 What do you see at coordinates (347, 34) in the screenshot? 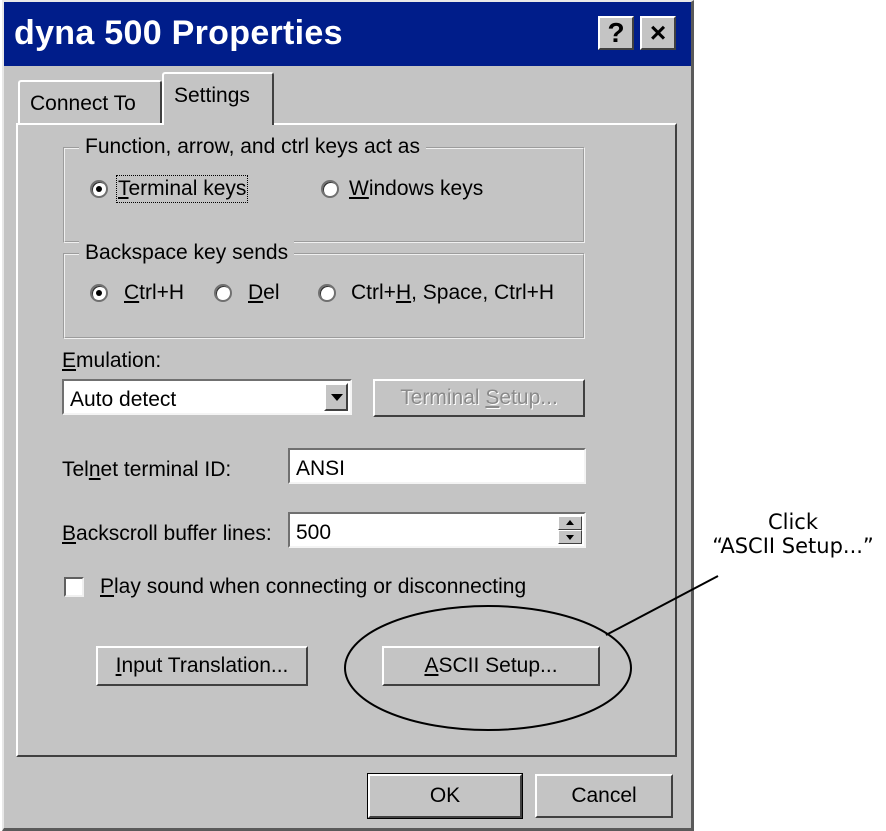
I see `title-bar: dyna 500 Properties ? ×` at bounding box center [347, 34].